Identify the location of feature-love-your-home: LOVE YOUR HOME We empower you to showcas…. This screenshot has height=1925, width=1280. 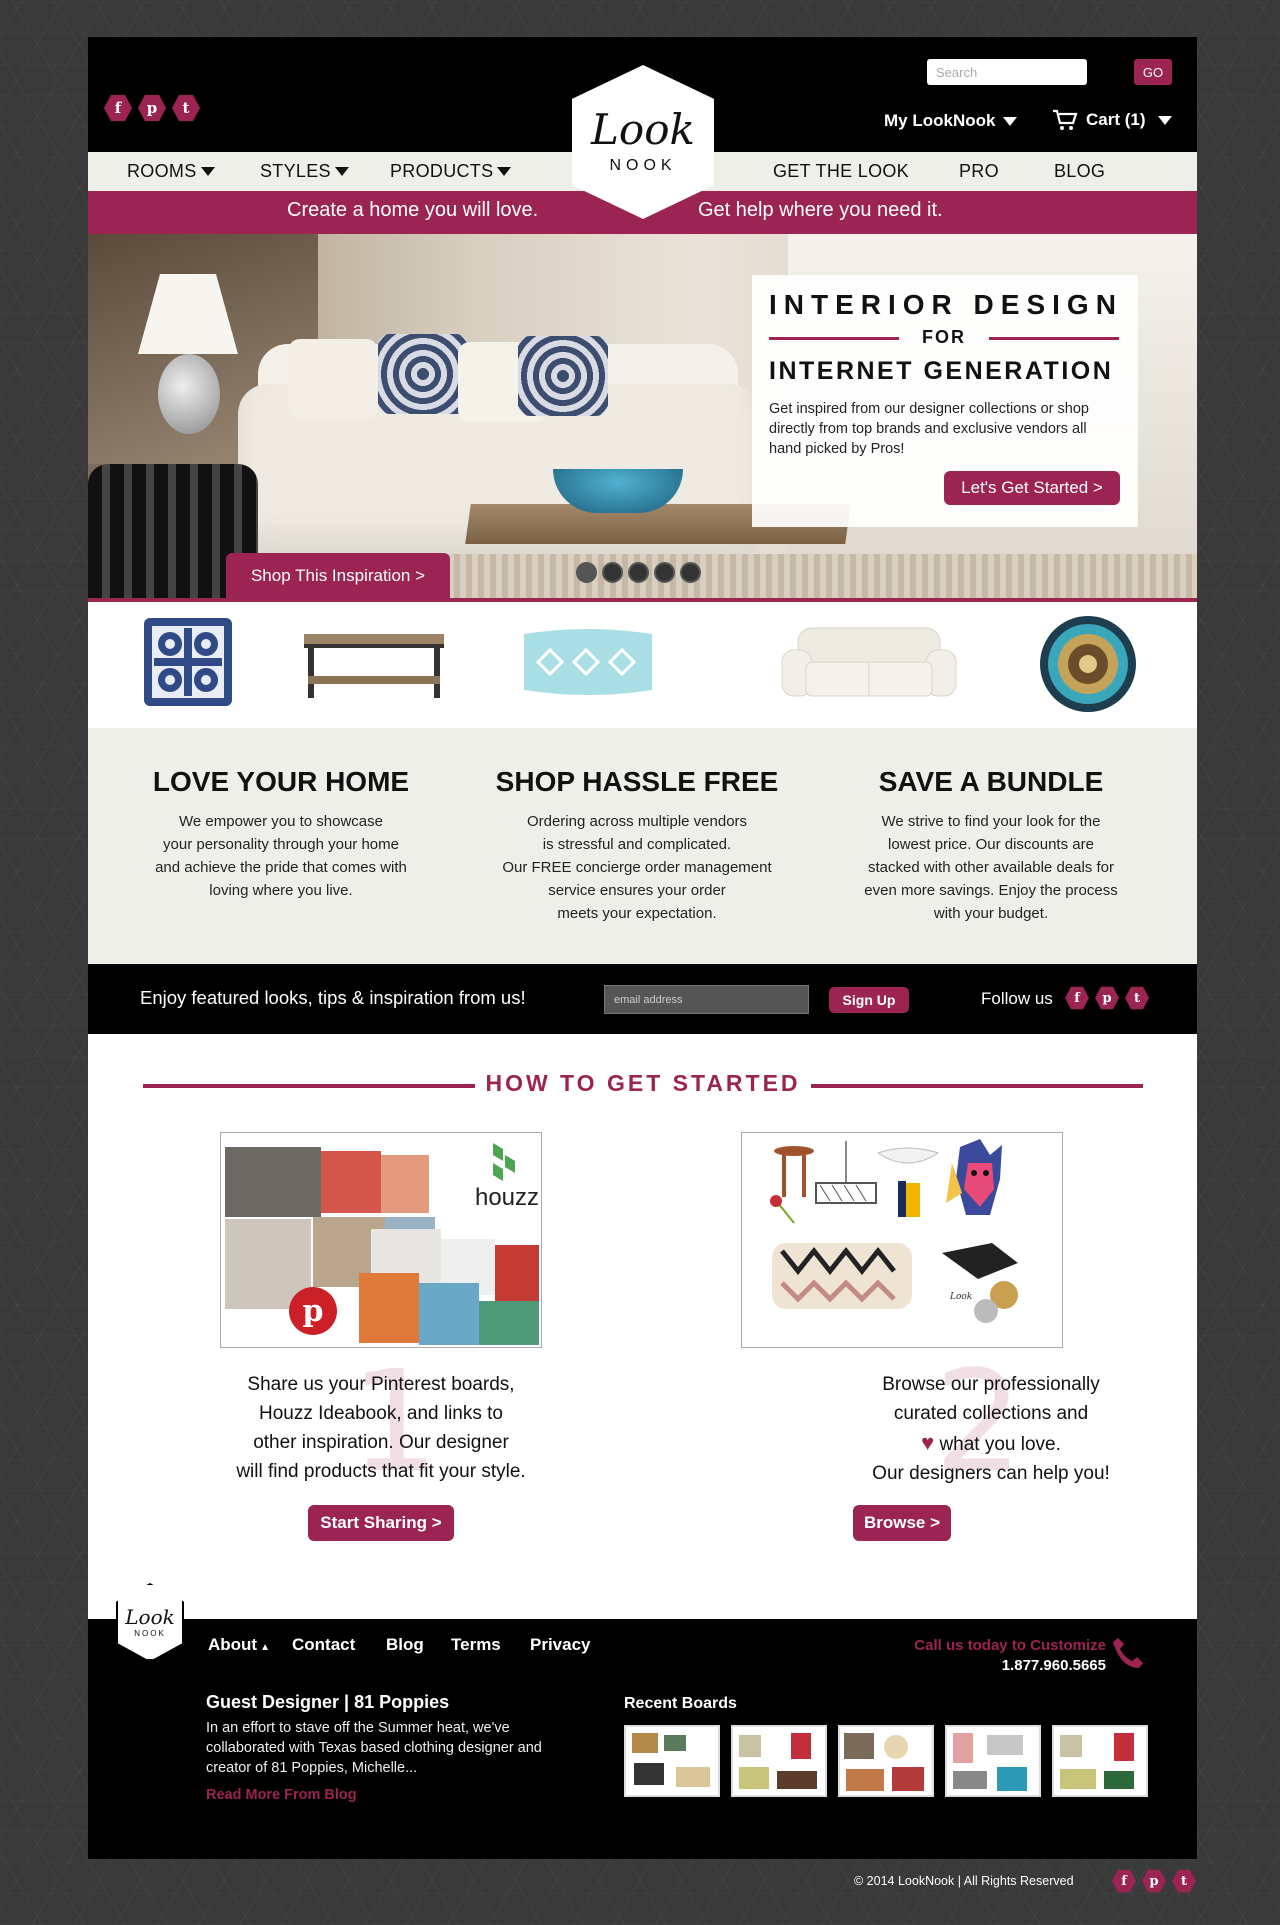
(281, 815).